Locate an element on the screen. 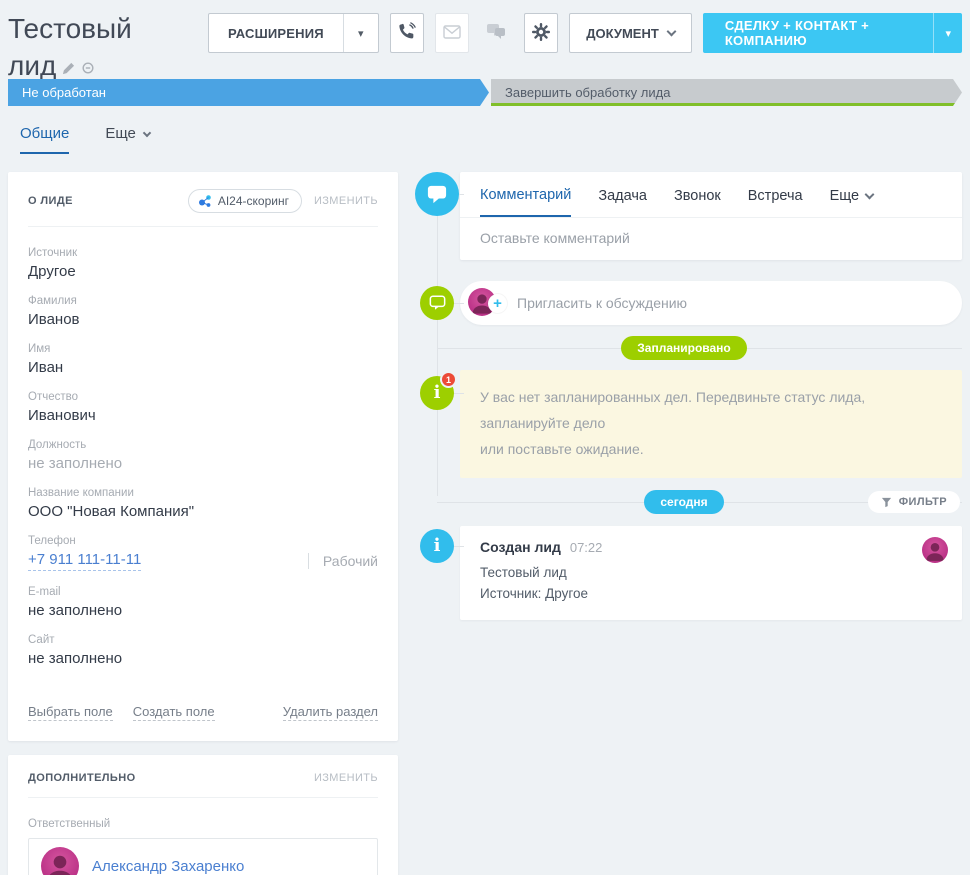  entry-title: Создан лид is located at coordinates (520, 547).